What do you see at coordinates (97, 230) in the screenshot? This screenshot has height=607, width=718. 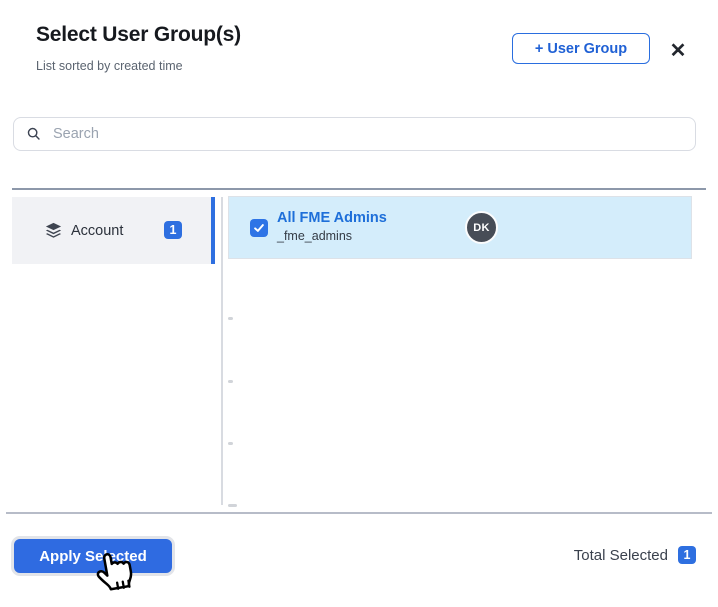 I see `sidebar-item-label: Account` at bounding box center [97, 230].